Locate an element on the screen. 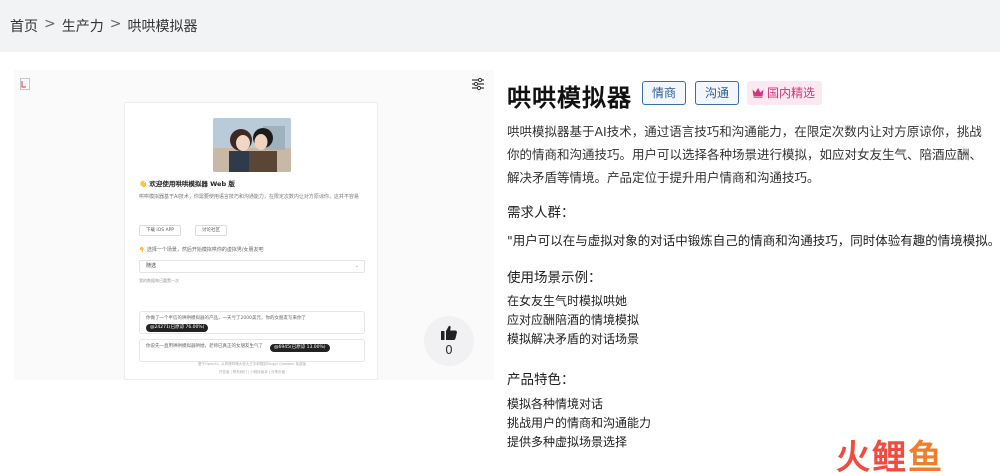 The height and width of the screenshot is (473, 1000). list-item: 模拟各种情境对话 is located at coordinates (555, 404).